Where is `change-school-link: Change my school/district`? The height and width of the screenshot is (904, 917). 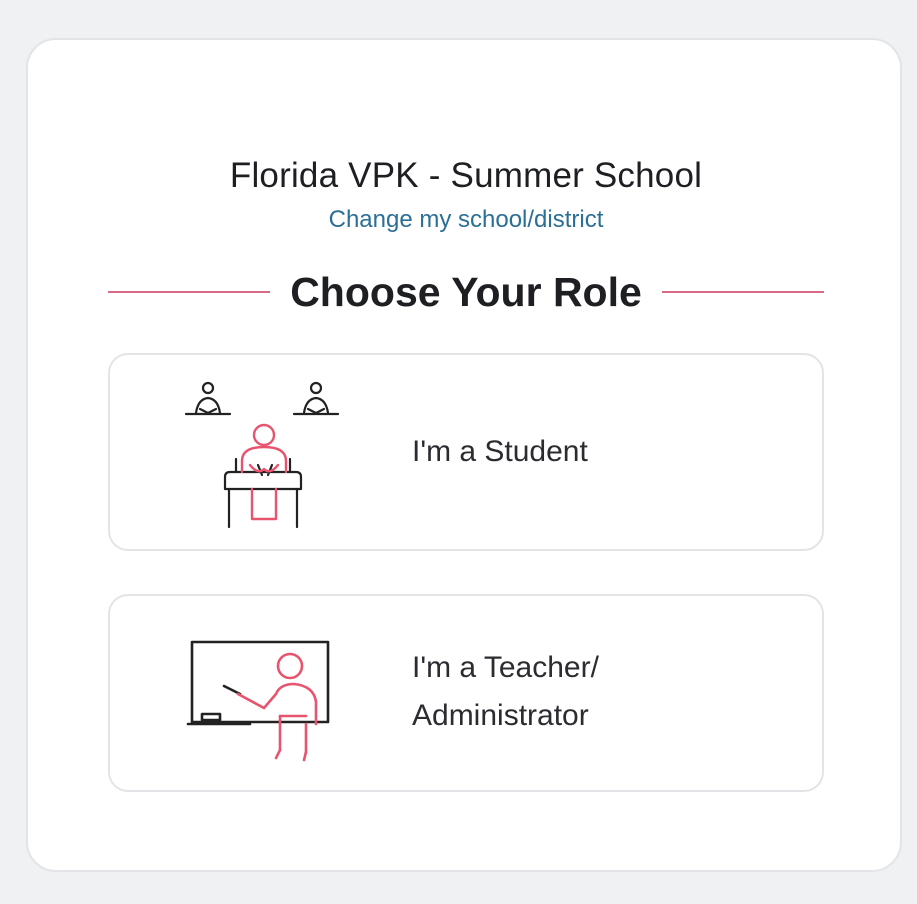 change-school-link: Change my school/district is located at coordinates (466, 220).